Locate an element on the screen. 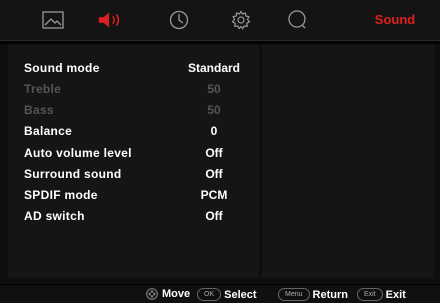 This screenshot has height=303, width=440. tab-settings is located at coordinates (241, 20).